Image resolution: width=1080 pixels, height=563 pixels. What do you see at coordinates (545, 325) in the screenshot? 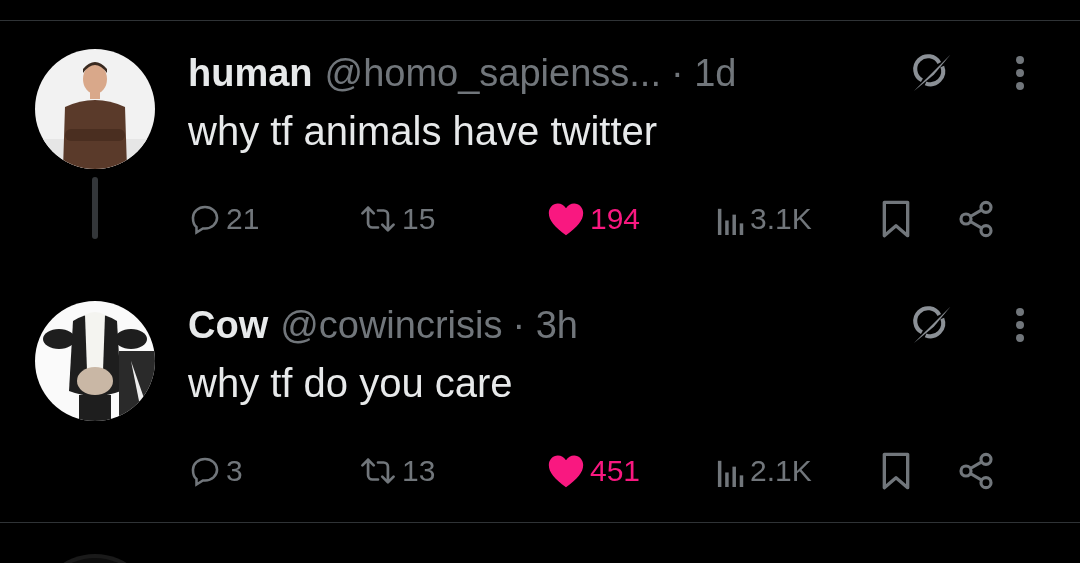
I see `post-time: · 3h` at bounding box center [545, 325].